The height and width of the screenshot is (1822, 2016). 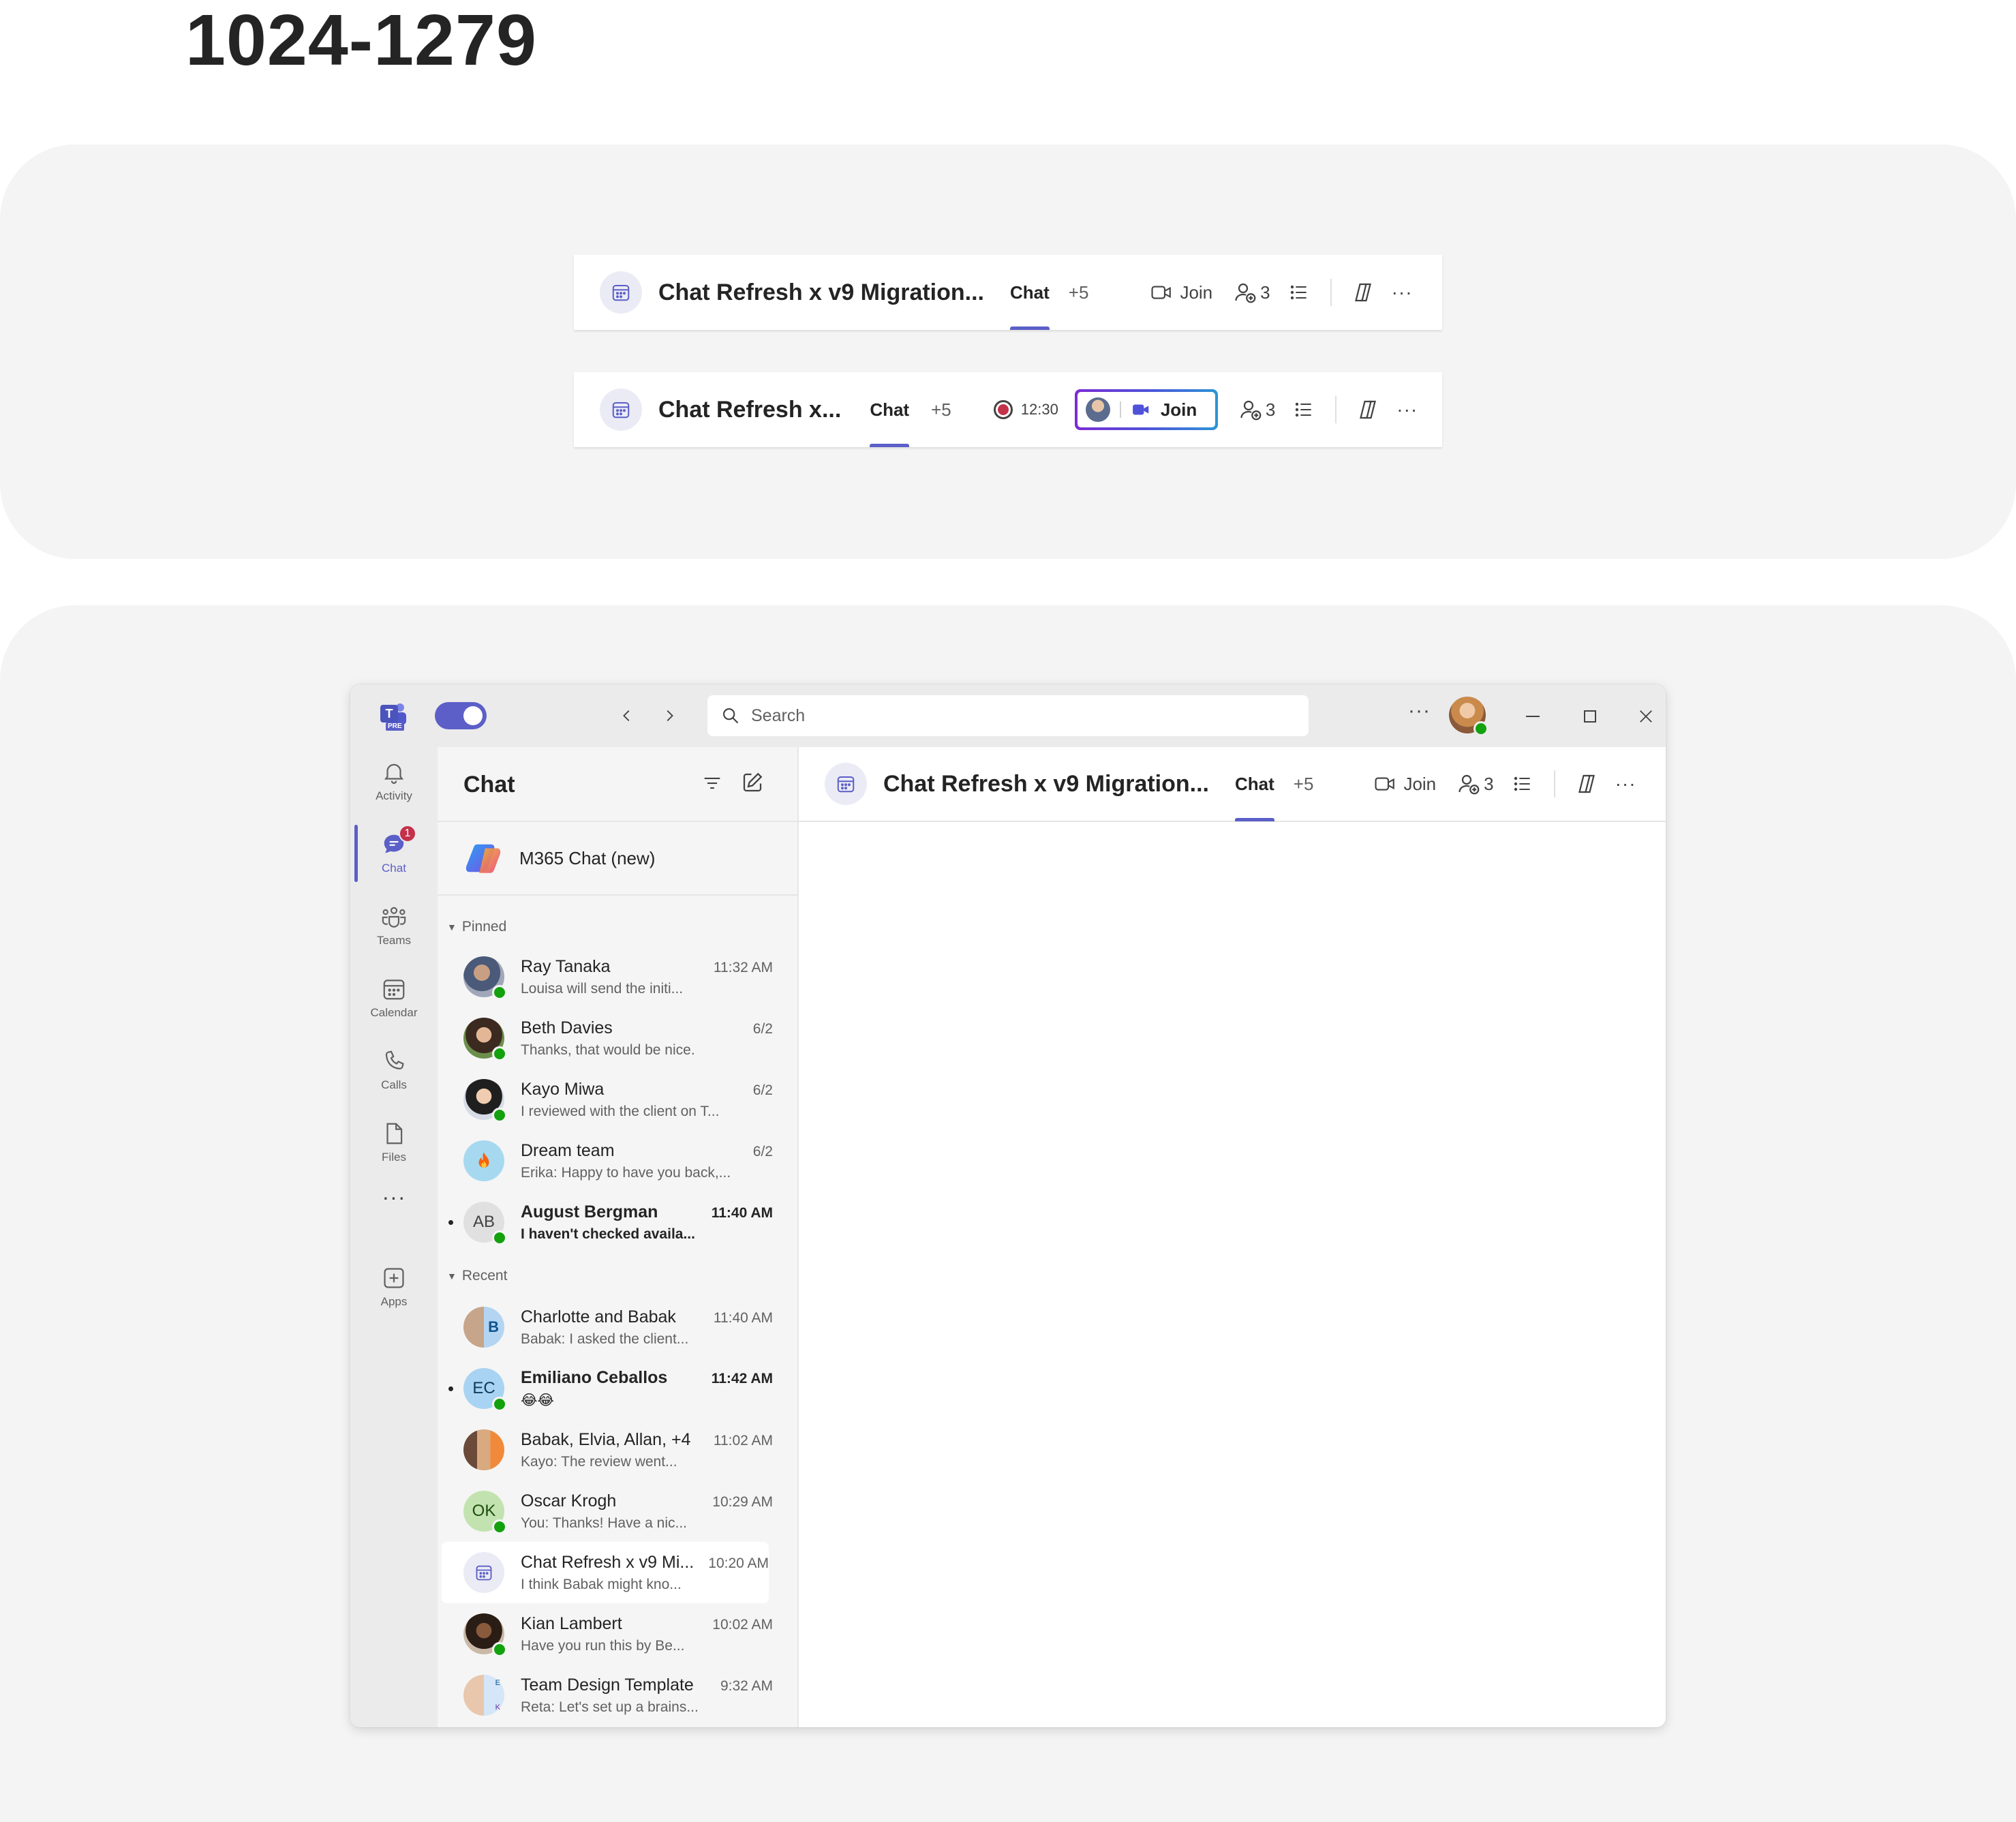 I want to click on join-meeting-button: Join, so click(x=1146, y=410).